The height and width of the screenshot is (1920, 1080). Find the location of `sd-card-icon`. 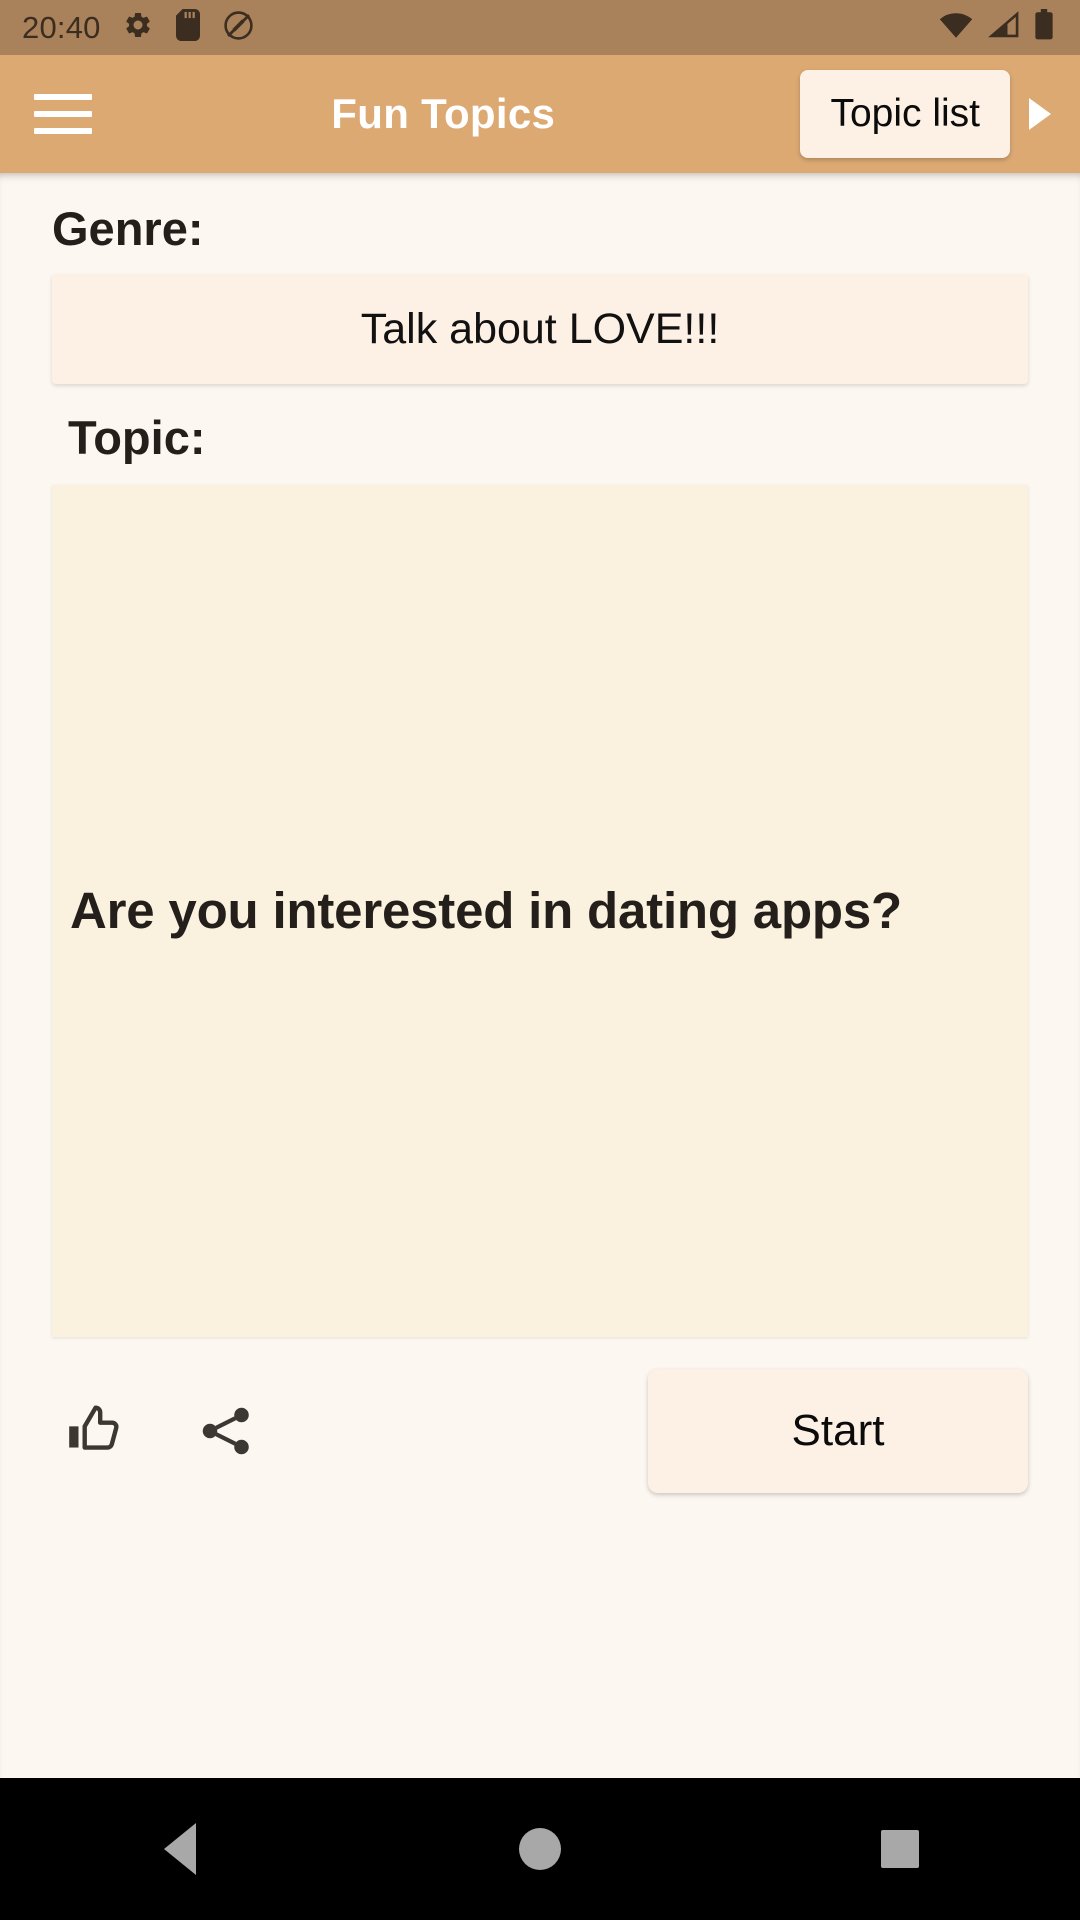

sd-card-icon is located at coordinates (188, 27).